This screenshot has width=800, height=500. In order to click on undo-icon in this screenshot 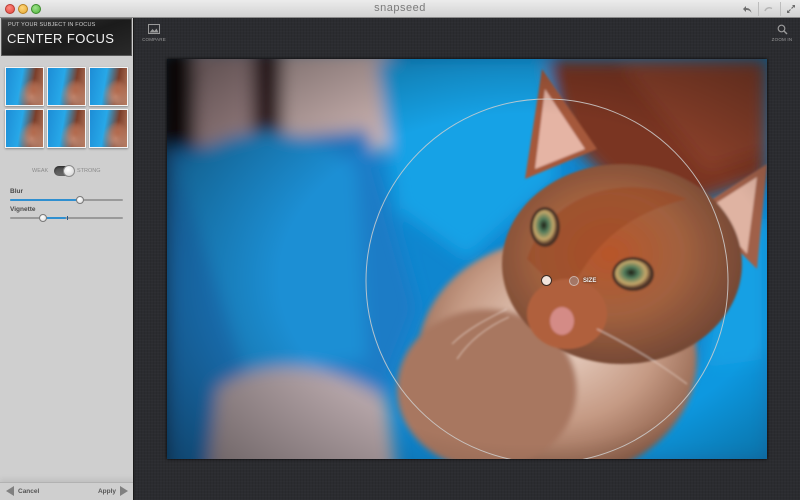, I will do `click(747, 9)`.